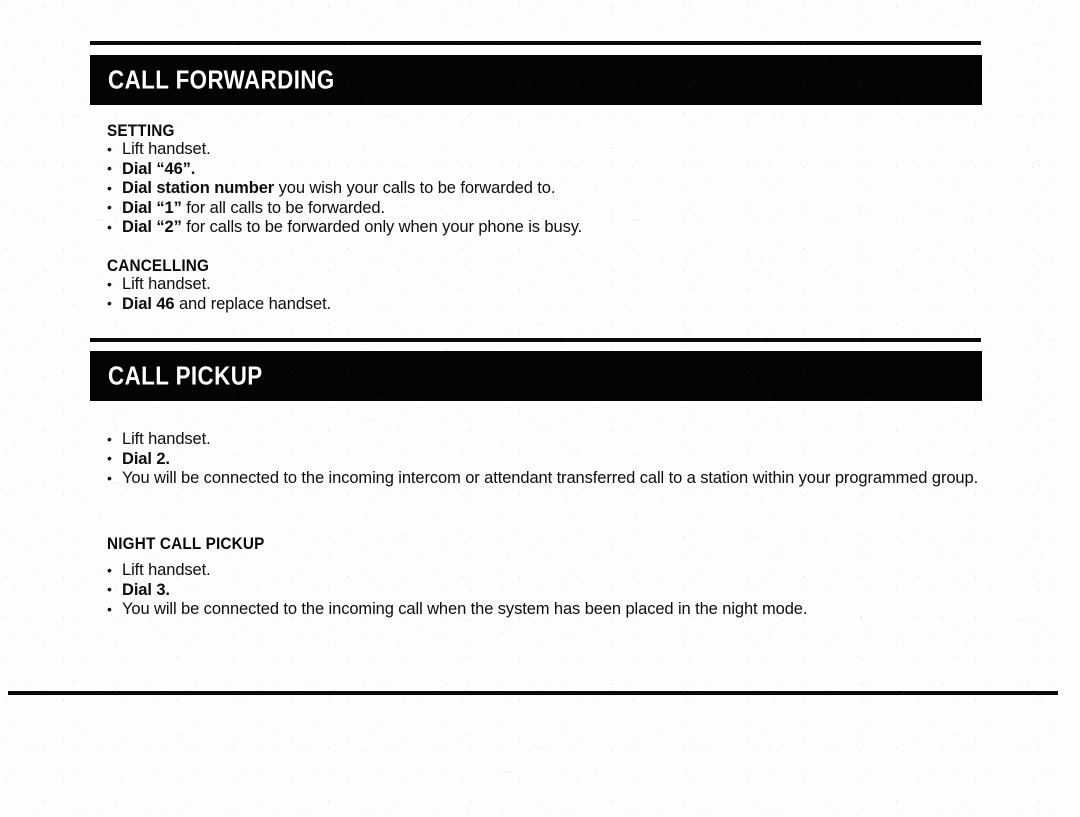 The width and height of the screenshot is (1080, 817). What do you see at coordinates (148, 303) in the screenshot?
I see `step-emphasis: Dial 46` at bounding box center [148, 303].